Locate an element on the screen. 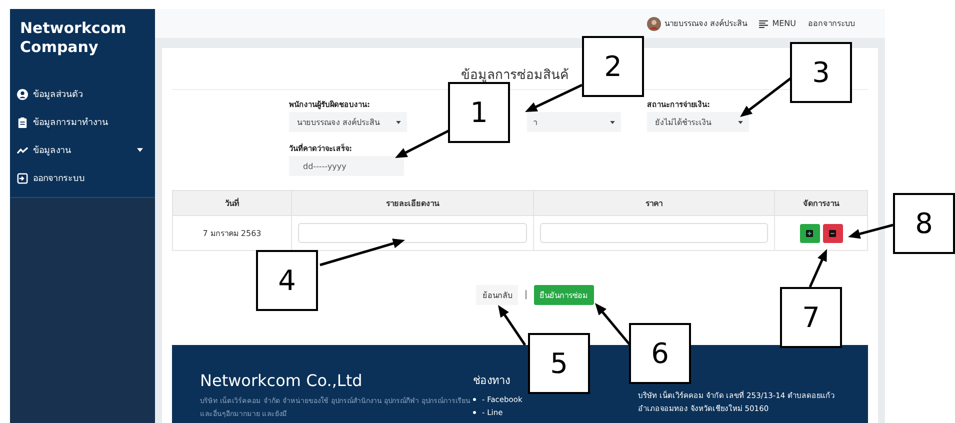 The image size is (955, 423). avatar-icon is located at coordinates (653, 23).